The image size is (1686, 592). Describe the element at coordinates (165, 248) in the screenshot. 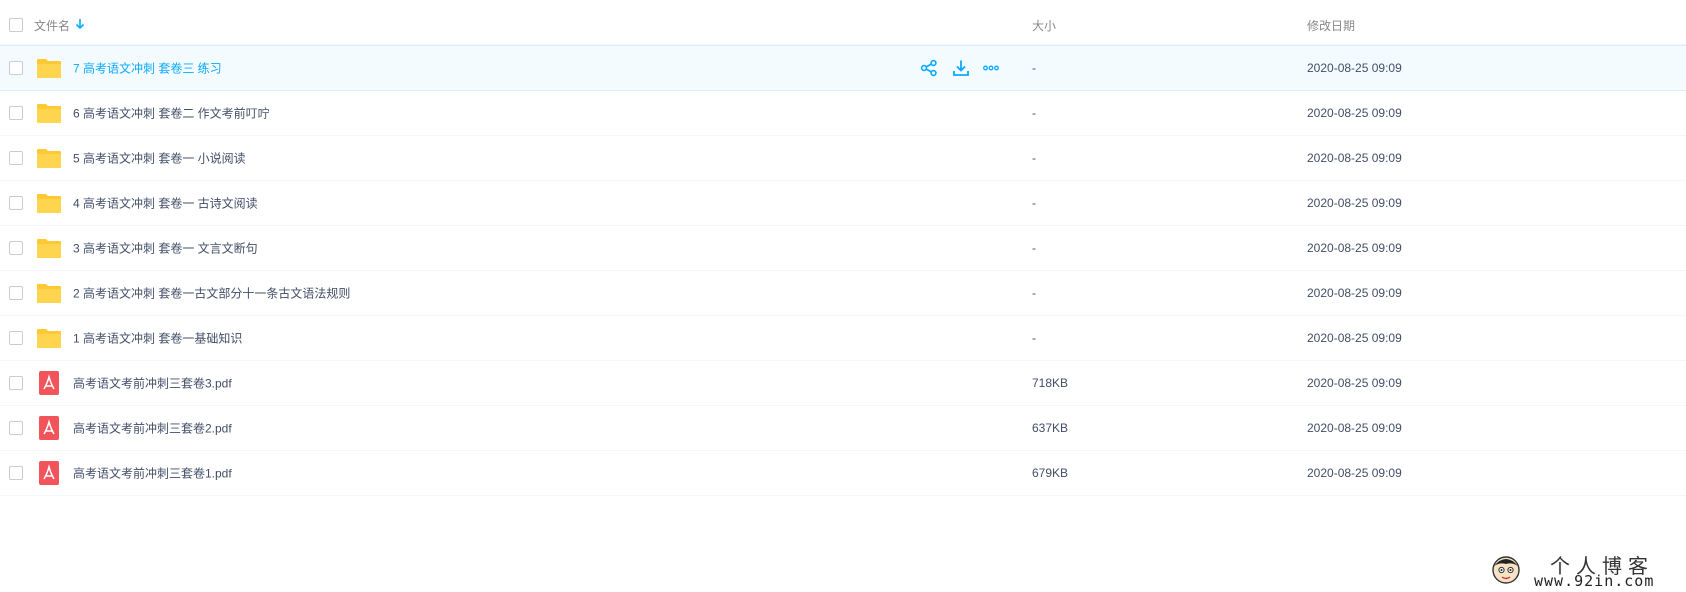

I see `file-name: 3 高考语文冲刺 套卷一 文言文断句` at that location.